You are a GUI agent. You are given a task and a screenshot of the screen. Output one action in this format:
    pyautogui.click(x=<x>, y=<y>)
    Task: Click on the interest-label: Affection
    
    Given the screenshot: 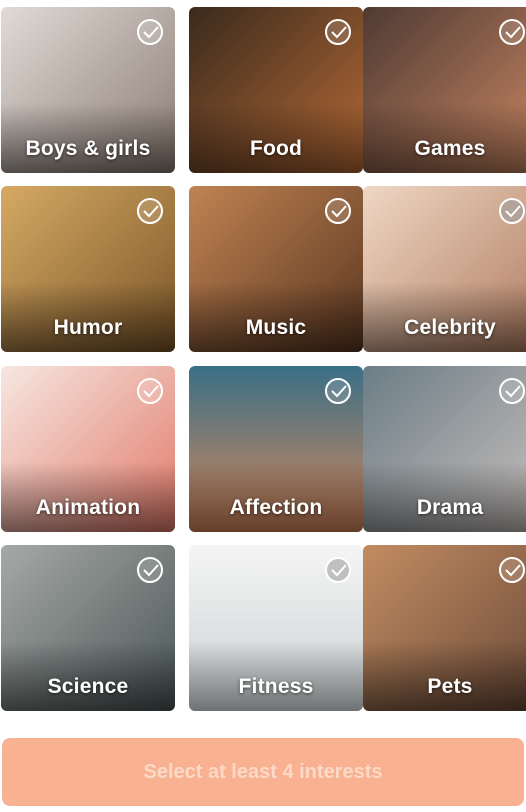 What is the action you would take?
    pyautogui.click(x=276, y=507)
    